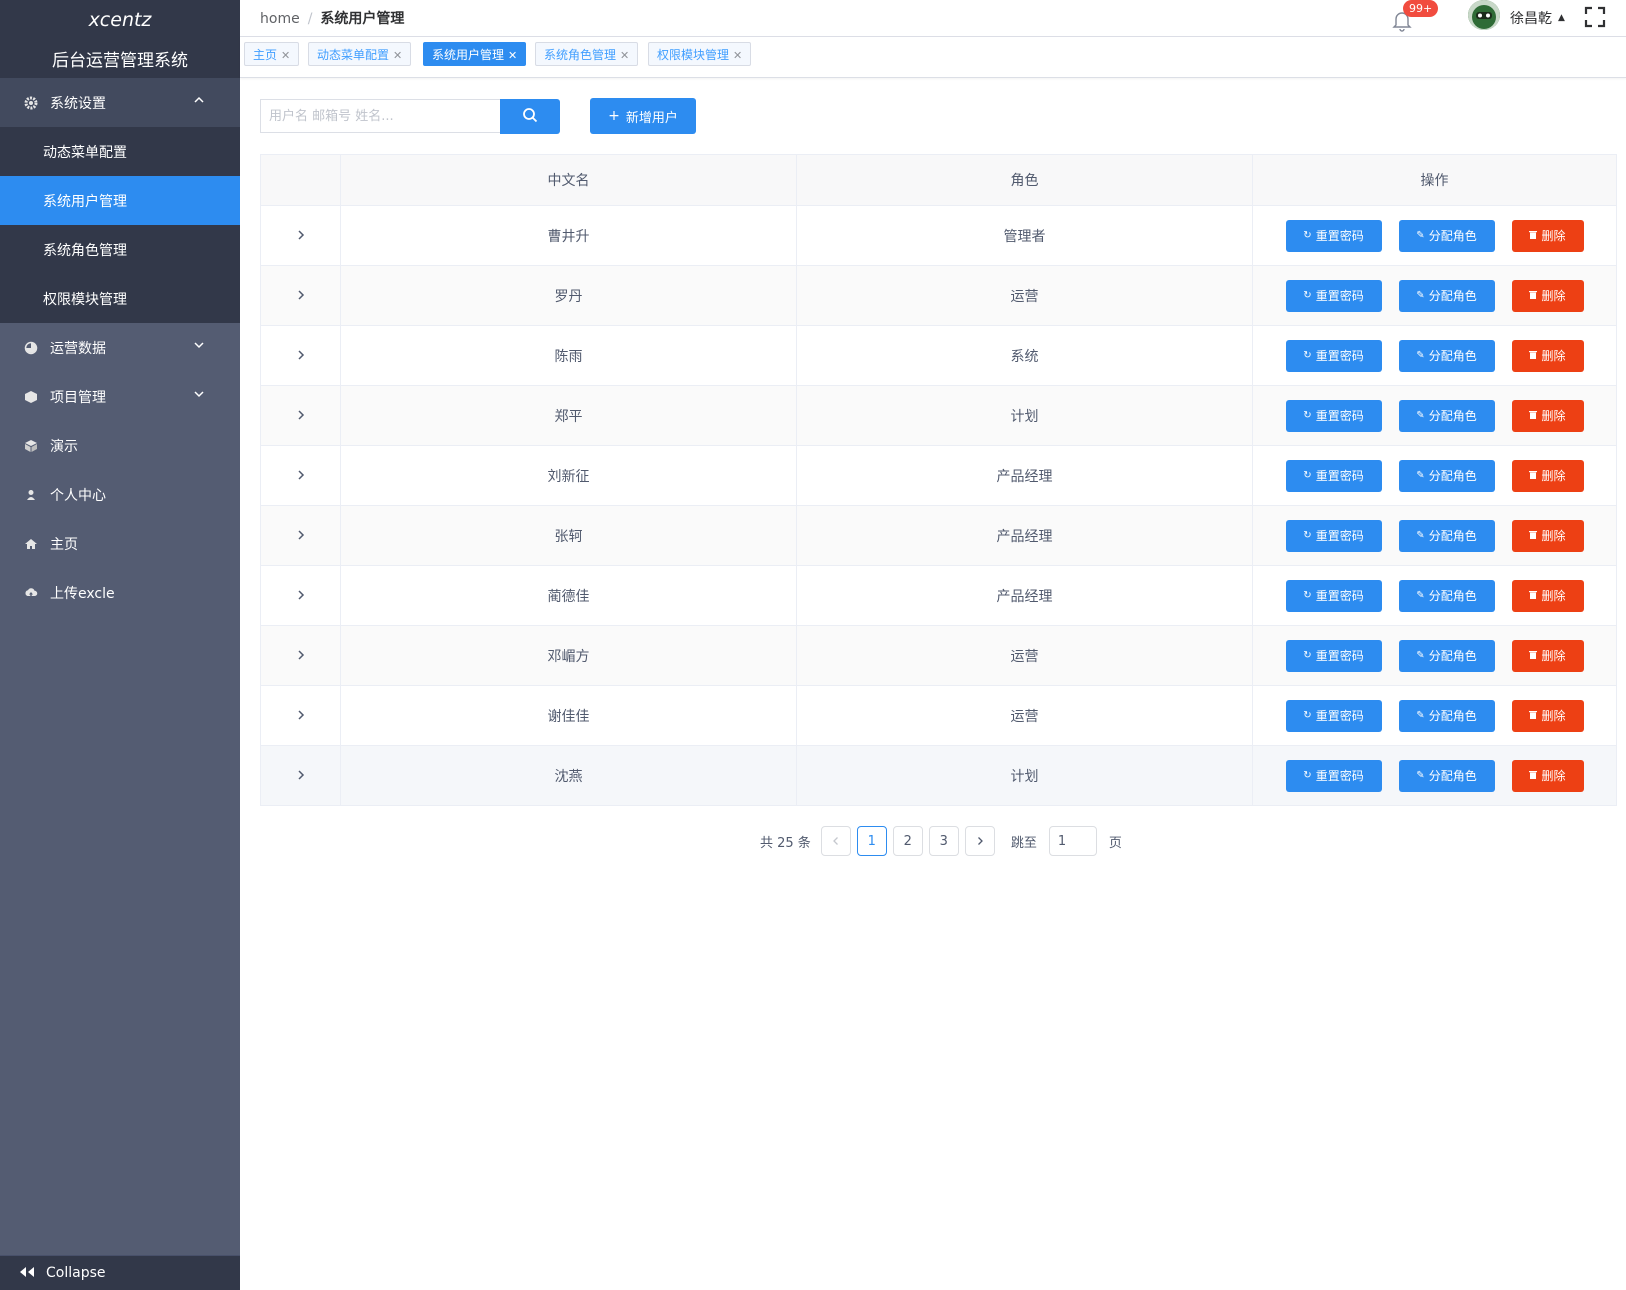 This screenshot has width=1626, height=1290. I want to click on menu-home: 主页, so click(120, 543).